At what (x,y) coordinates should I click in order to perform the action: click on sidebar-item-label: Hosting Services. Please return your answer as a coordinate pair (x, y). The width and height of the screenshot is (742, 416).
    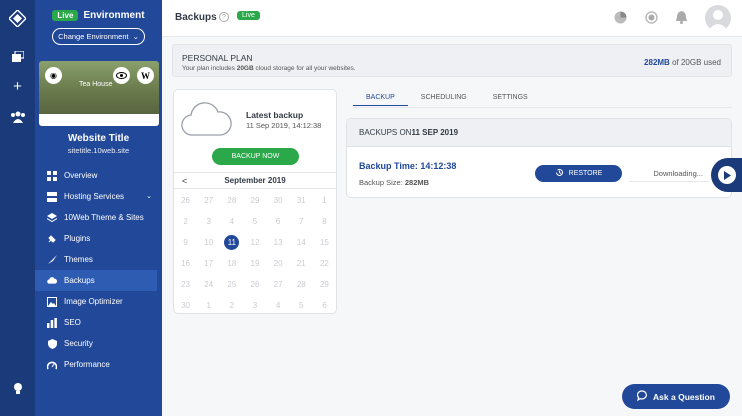
    Looking at the image, I should click on (94, 196).